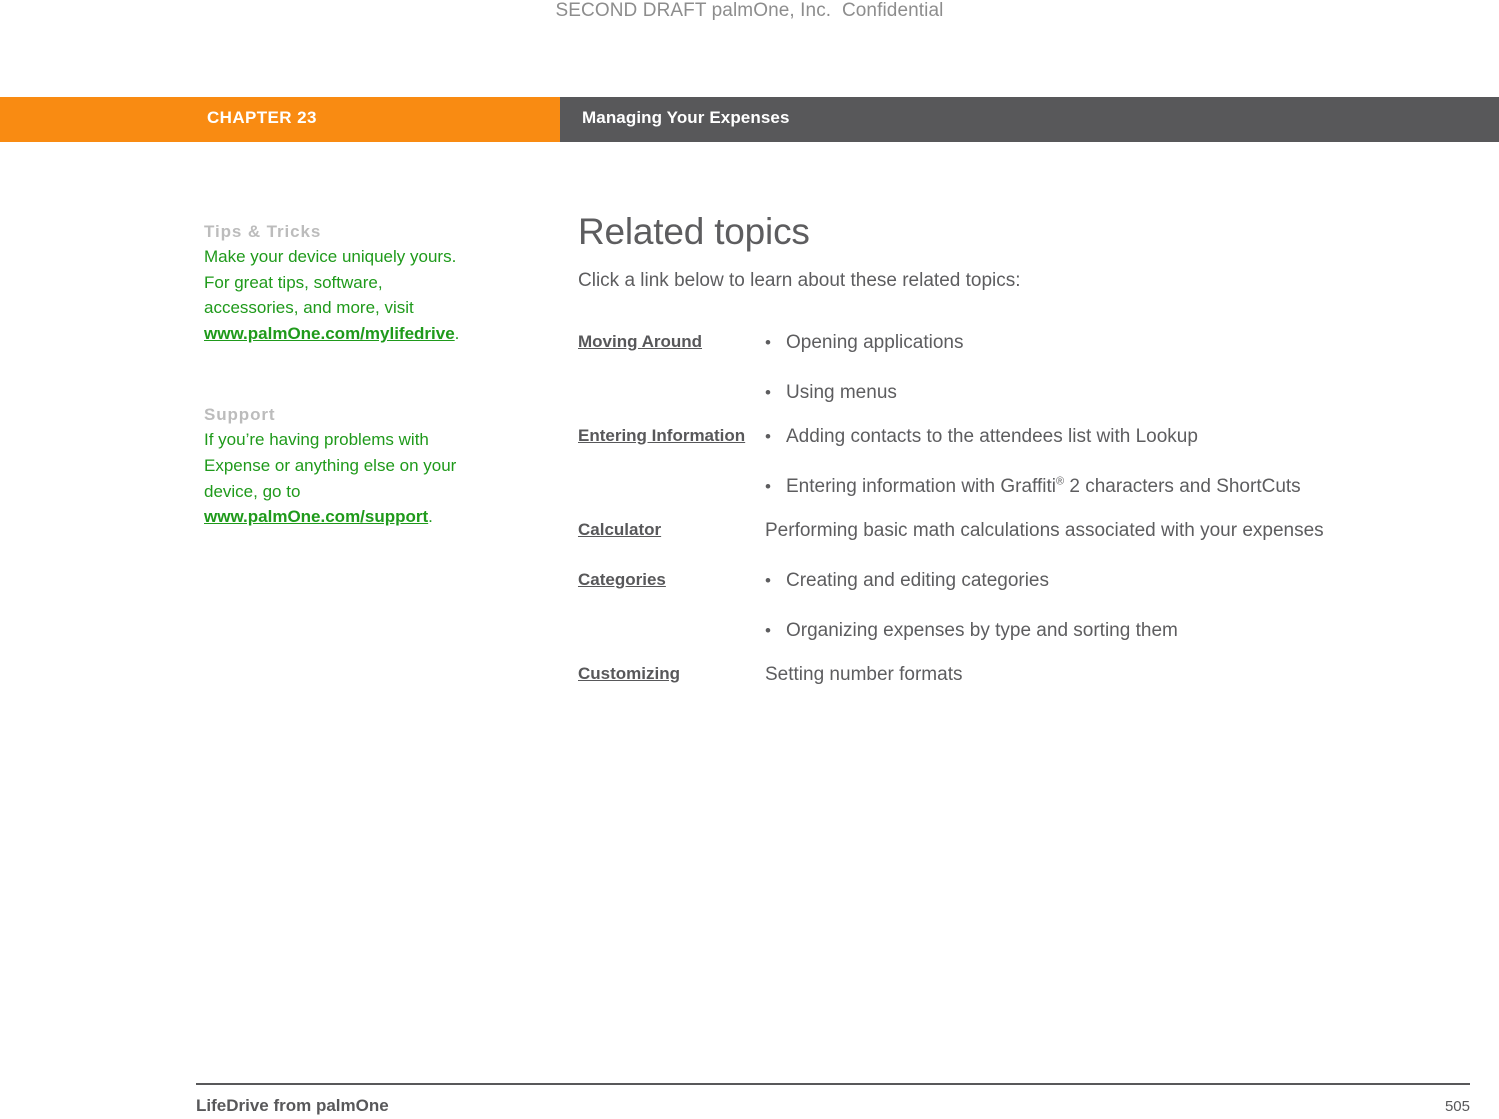 This screenshot has width=1499, height=1119. I want to click on topic-link-cell: Calculator, so click(671, 530).